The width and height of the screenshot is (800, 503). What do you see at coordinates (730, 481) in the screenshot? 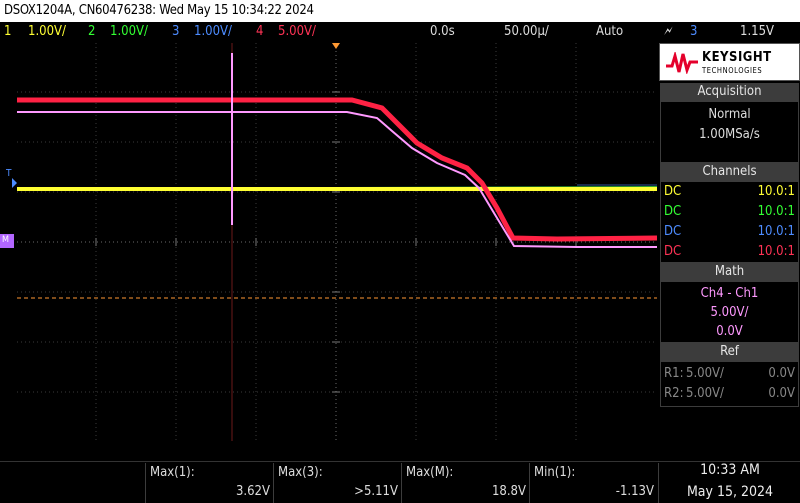
I see `clock: 10:33 AM May 15, 2024` at bounding box center [730, 481].